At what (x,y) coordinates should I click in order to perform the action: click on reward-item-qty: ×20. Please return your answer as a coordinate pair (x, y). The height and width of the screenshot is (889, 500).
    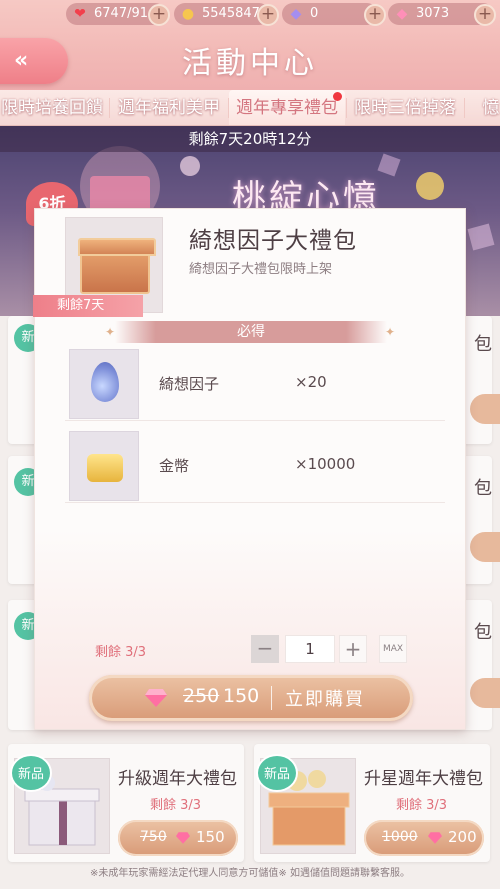
    Looking at the image, I should click on (311, 382).